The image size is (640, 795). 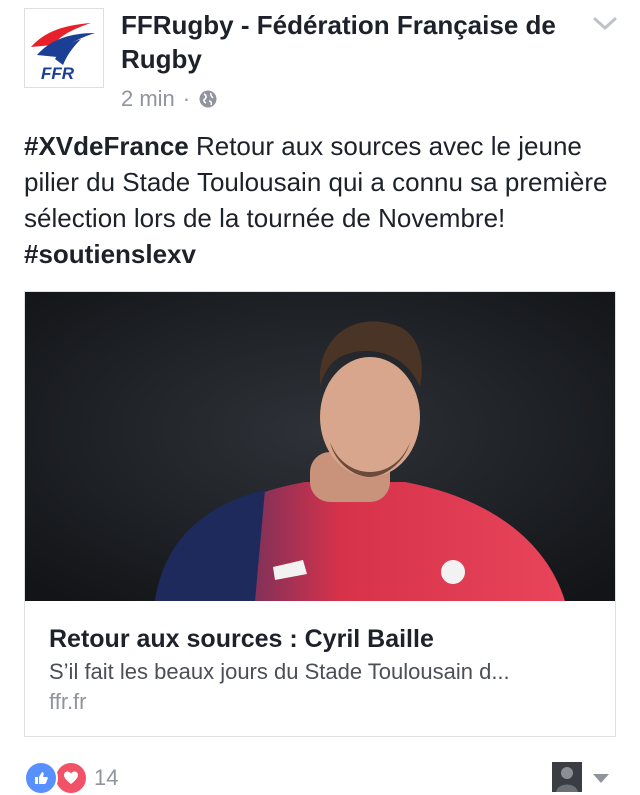 I want to click on globe-icon, so click(x=208, y=99).